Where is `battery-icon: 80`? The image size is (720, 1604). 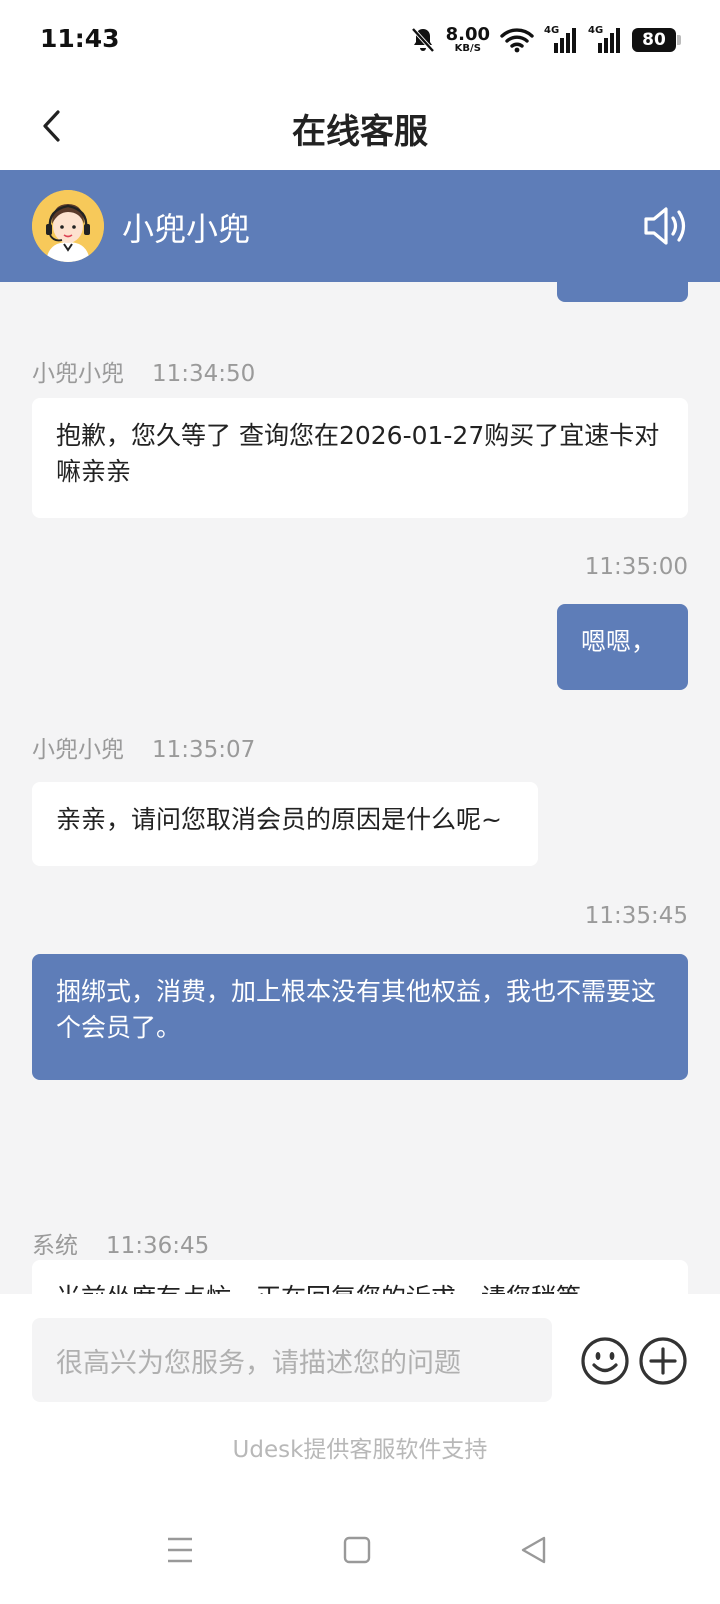
battery-icon: 80 is located at coordinates (656, 40).